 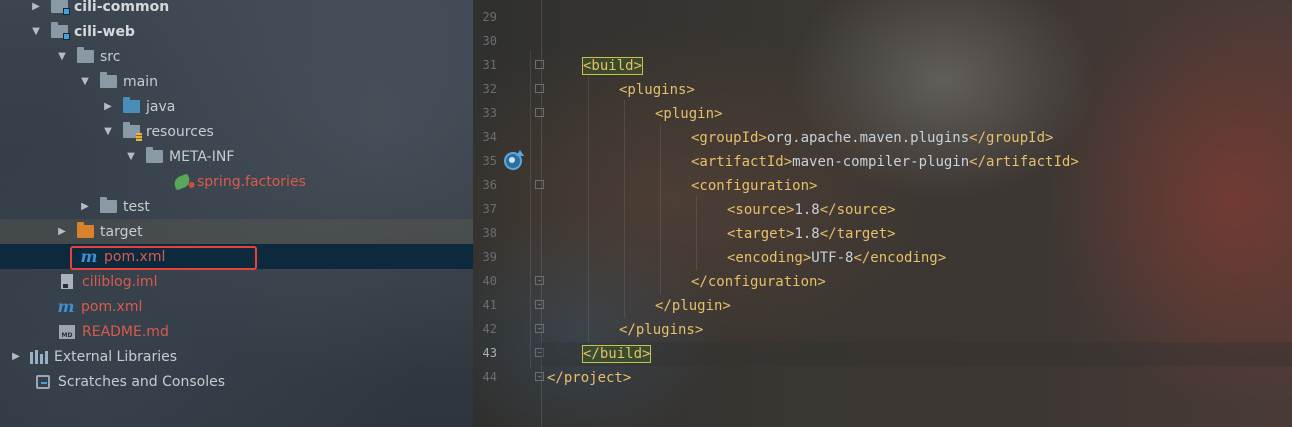 What do you see at coordinates (634, 114) in the screenshot?
I see `code-line: <plugin>` at bounding box center [634, 114].